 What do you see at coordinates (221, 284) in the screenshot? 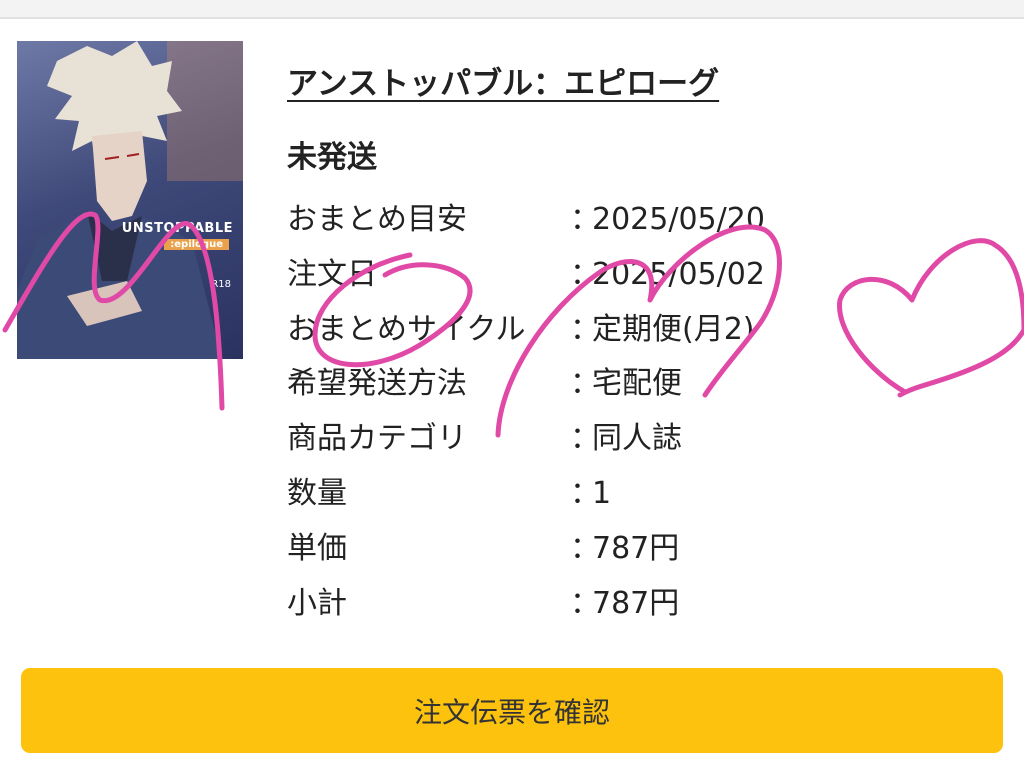
I see `cover-rating-text: R18` at bounding box center [221, 284].